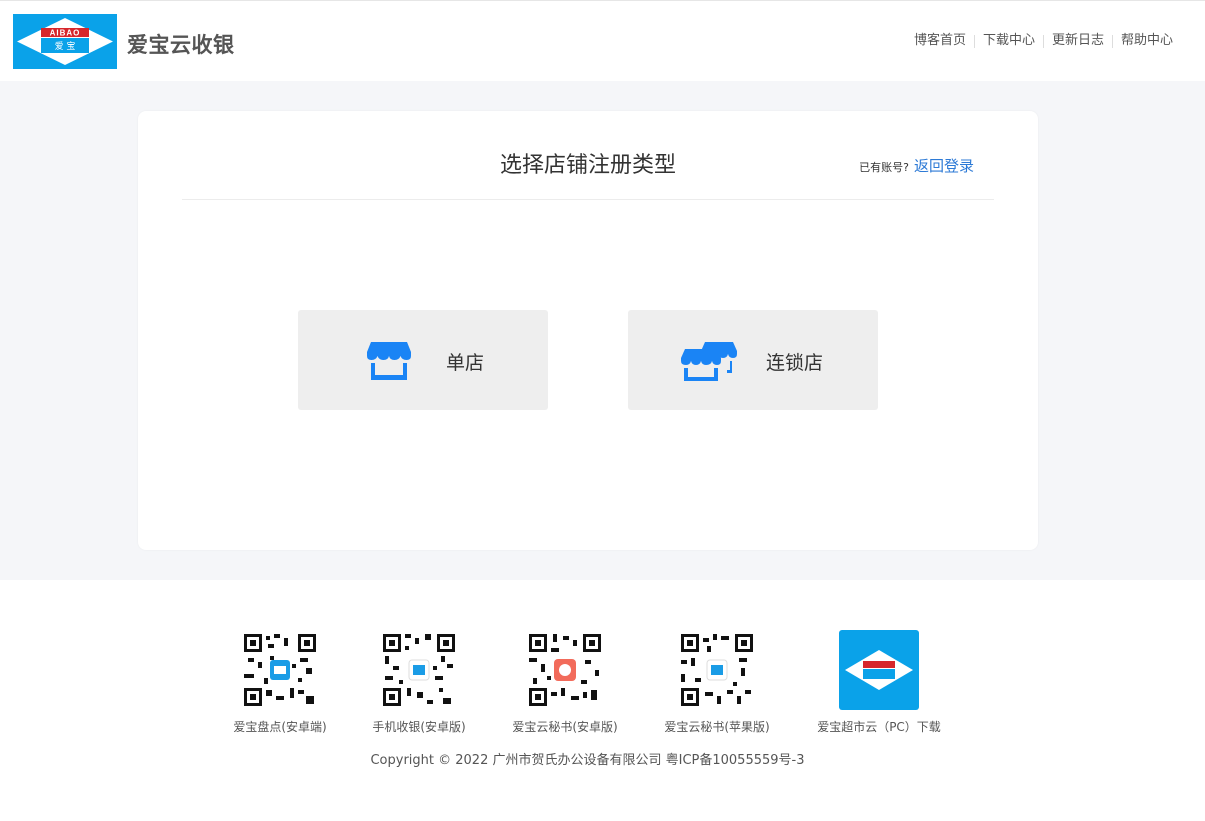 This screenshot has height=821, width=1205. I want to click on download-item: 爱宝盘点(安卓端), so click(280, 682).